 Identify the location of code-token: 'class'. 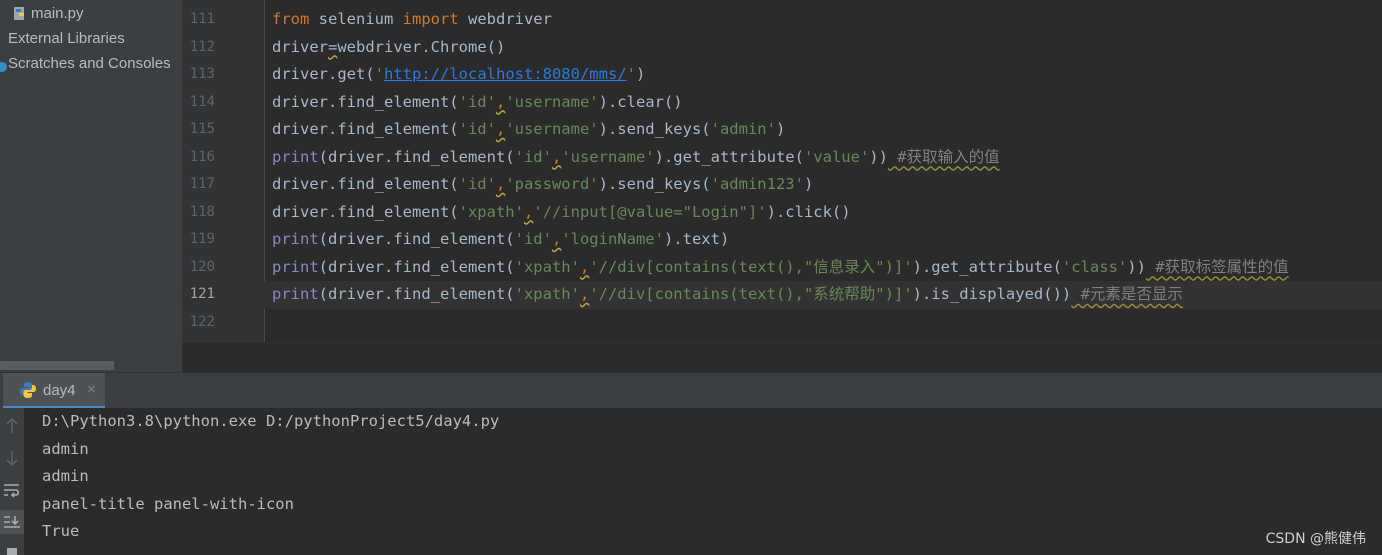
(1094, 266).